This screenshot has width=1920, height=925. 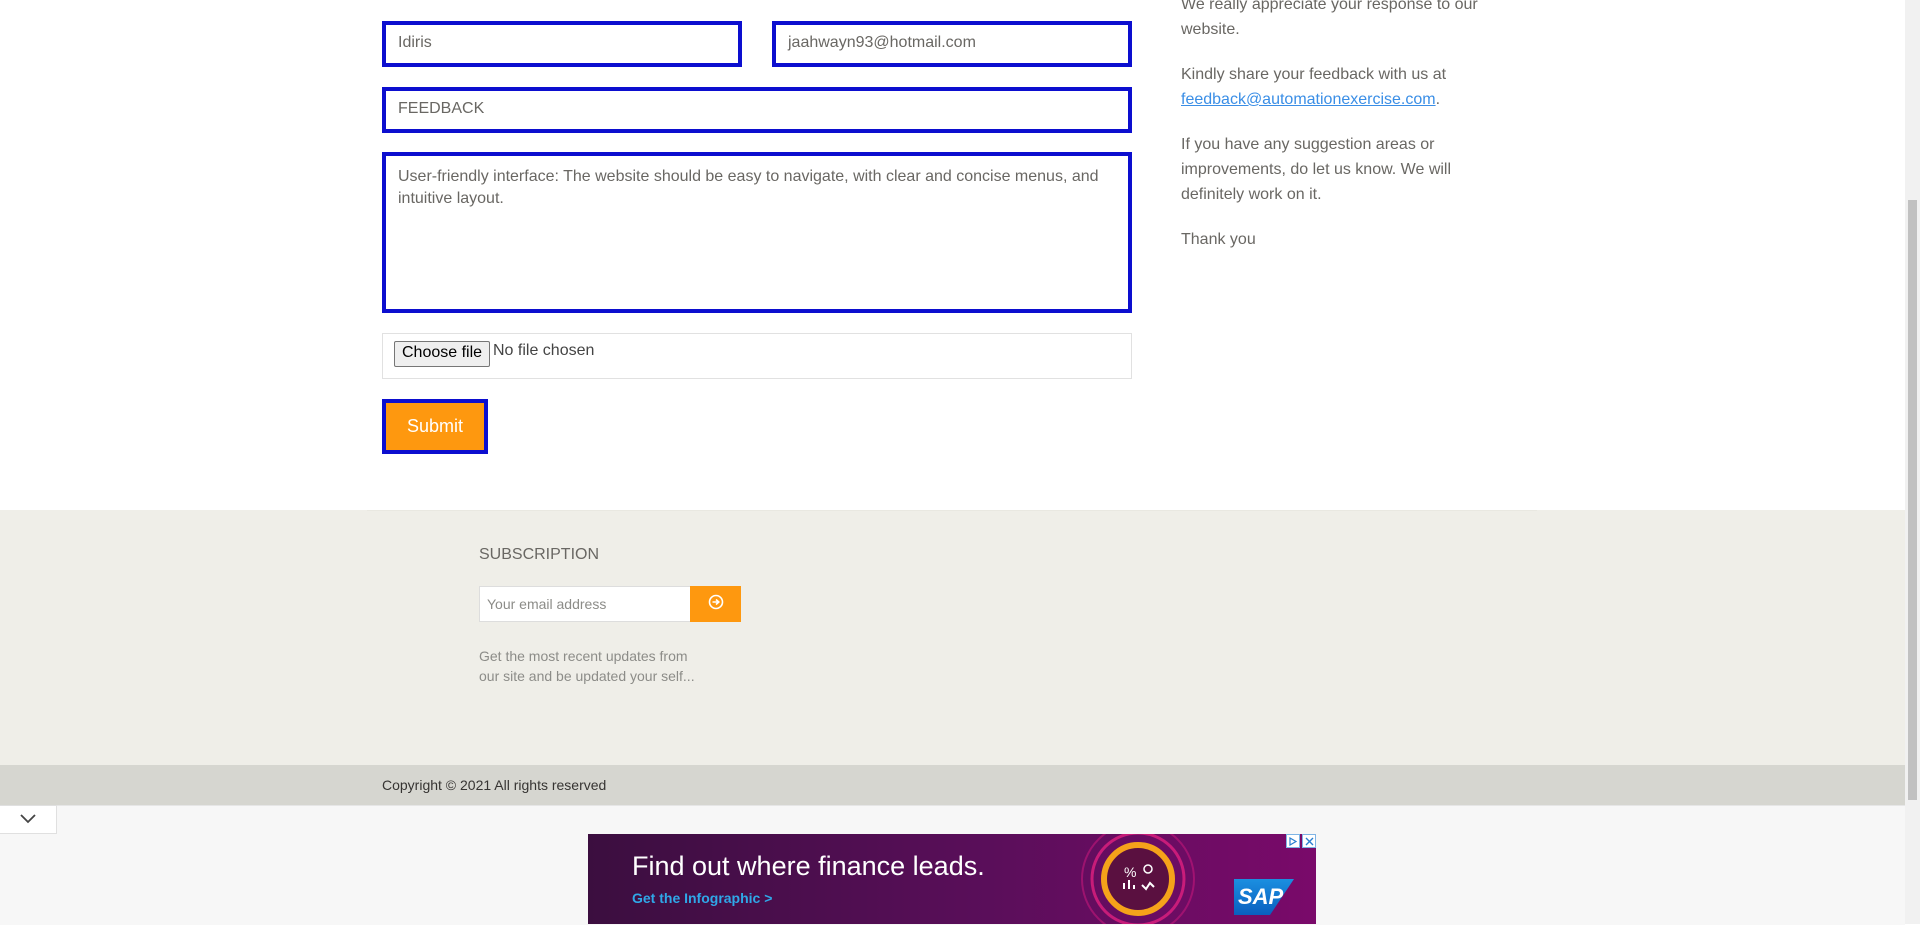 I want to click on submit-button: Submit, so click(x=435, y=426).